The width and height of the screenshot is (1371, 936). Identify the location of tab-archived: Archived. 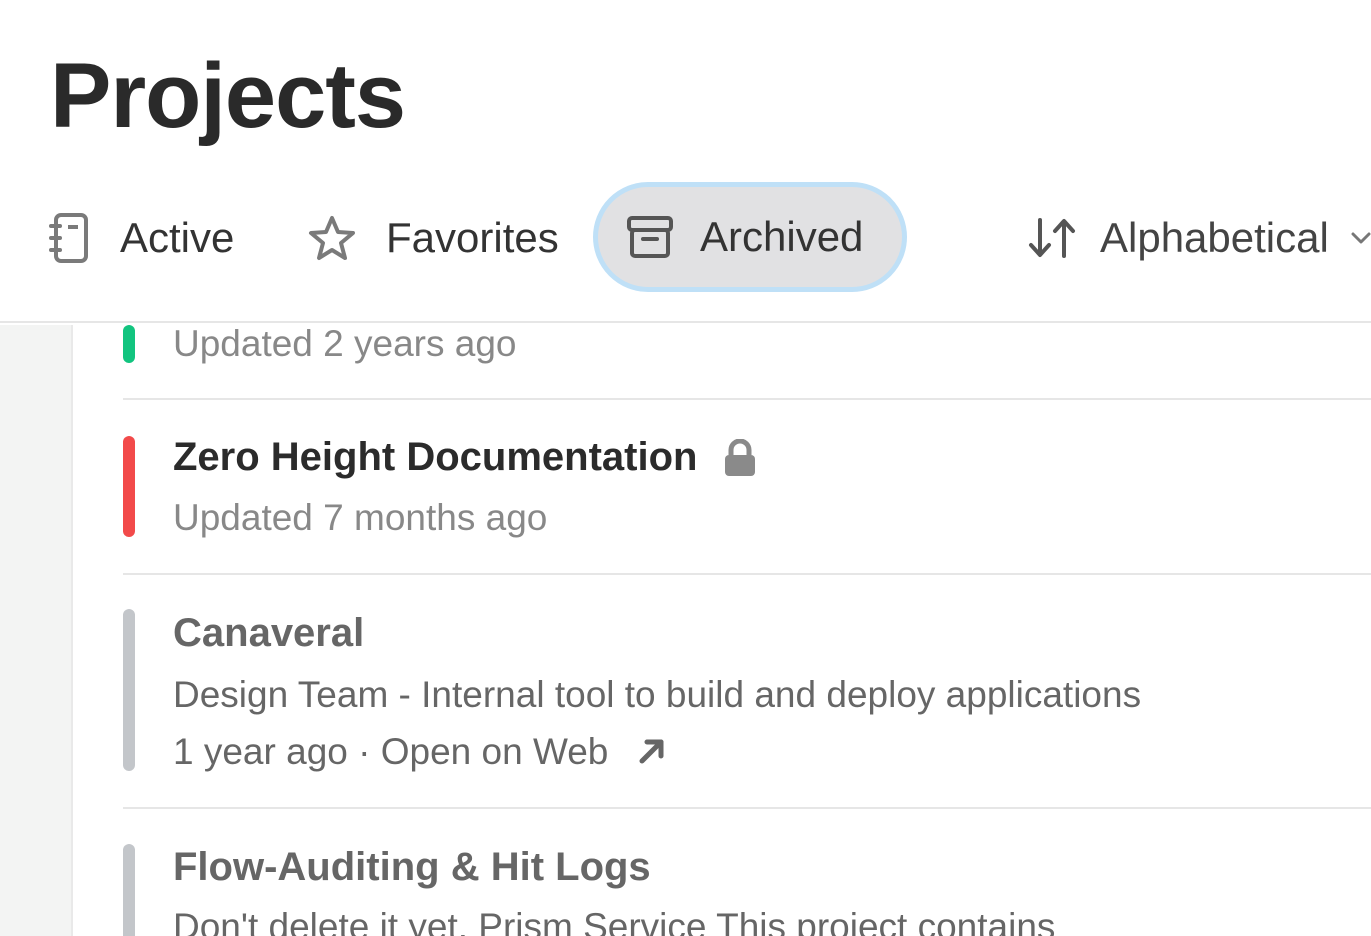
(750, 237).